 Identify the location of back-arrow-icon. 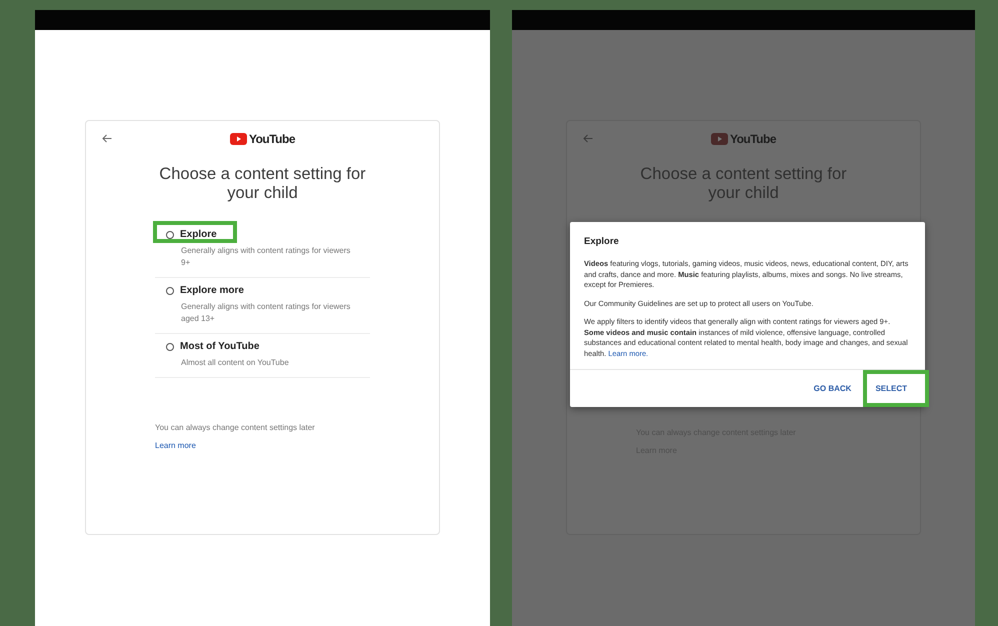
(107, 138).